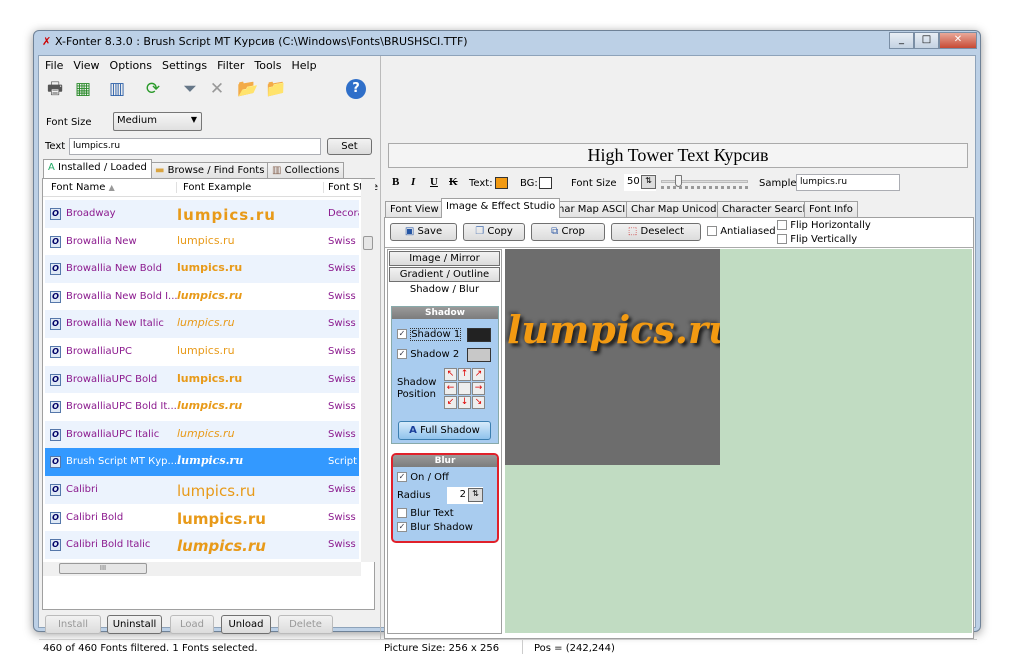 This screenshot has height=665, width=1014. Describe the element at coordinates (413, 182) in the screenshot. I see `italic-button: I` at that location.